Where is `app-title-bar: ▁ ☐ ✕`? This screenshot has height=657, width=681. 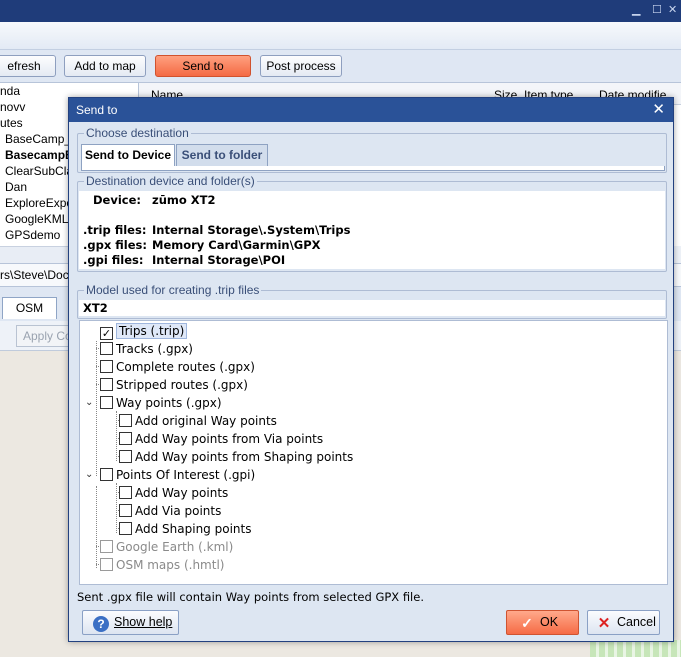 app-title-bar: ▁ ☐ ✕ is located at coordinates (340, 11).